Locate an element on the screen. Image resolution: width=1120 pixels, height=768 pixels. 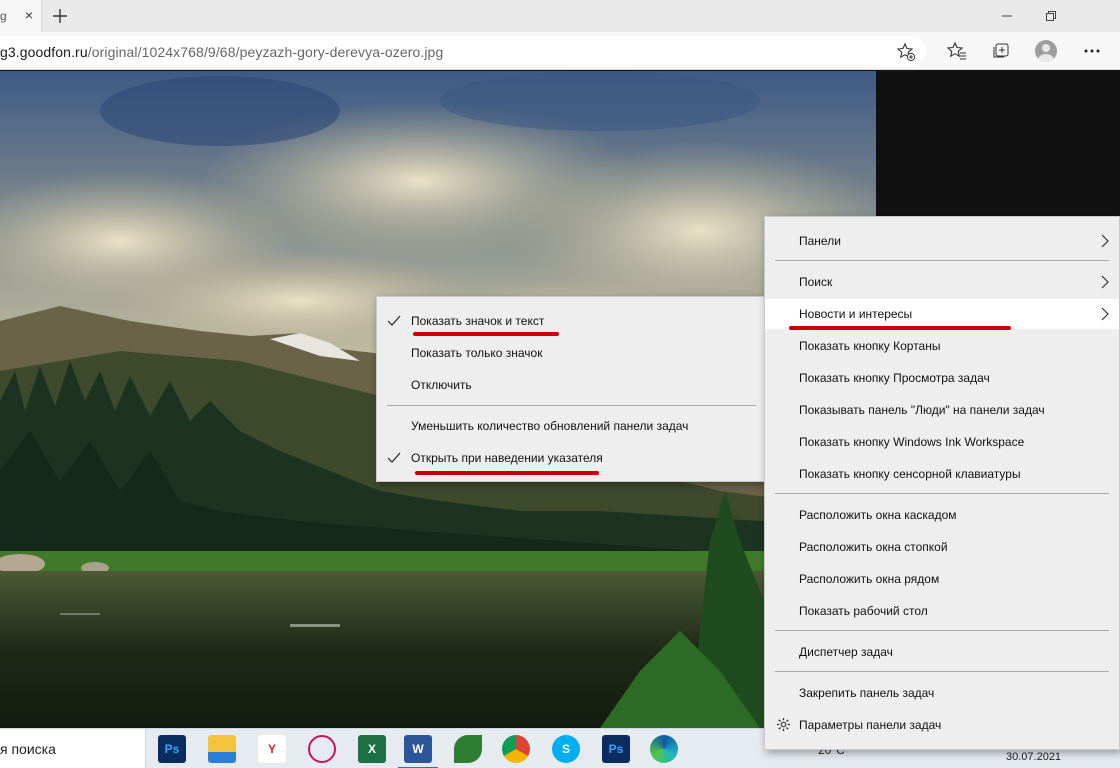
menu-item-5: Показывать панель "Люди" на панели задач is located at coordinates (942, 410).